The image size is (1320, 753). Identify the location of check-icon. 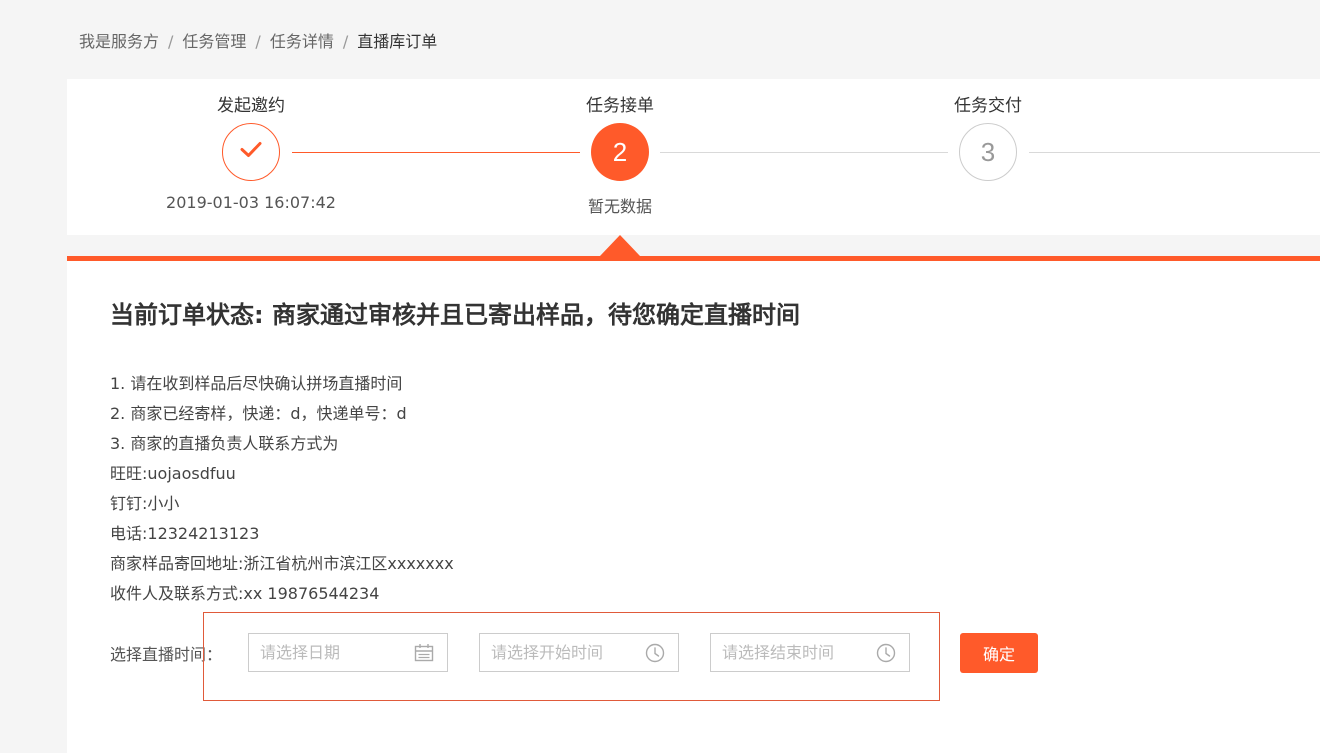
(251, 152).